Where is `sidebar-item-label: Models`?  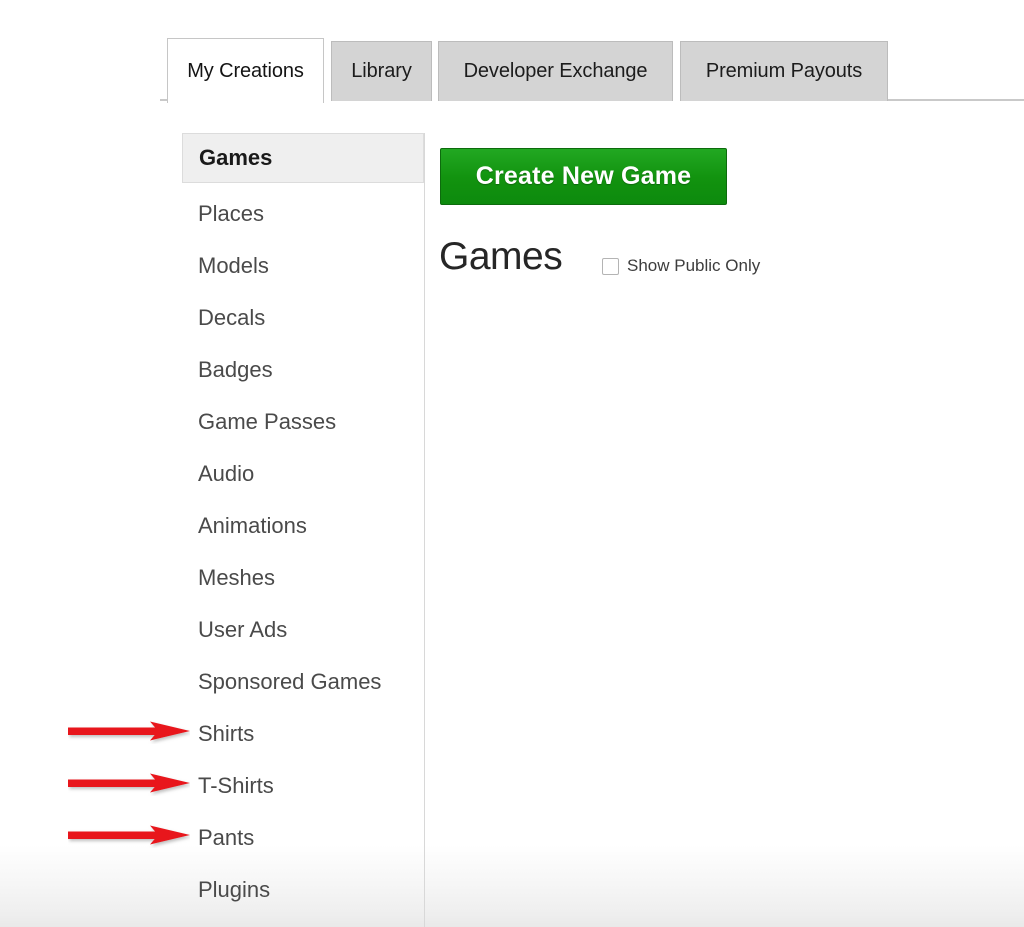 sidebar-item-label: Models is located at coordinates (233, 265).